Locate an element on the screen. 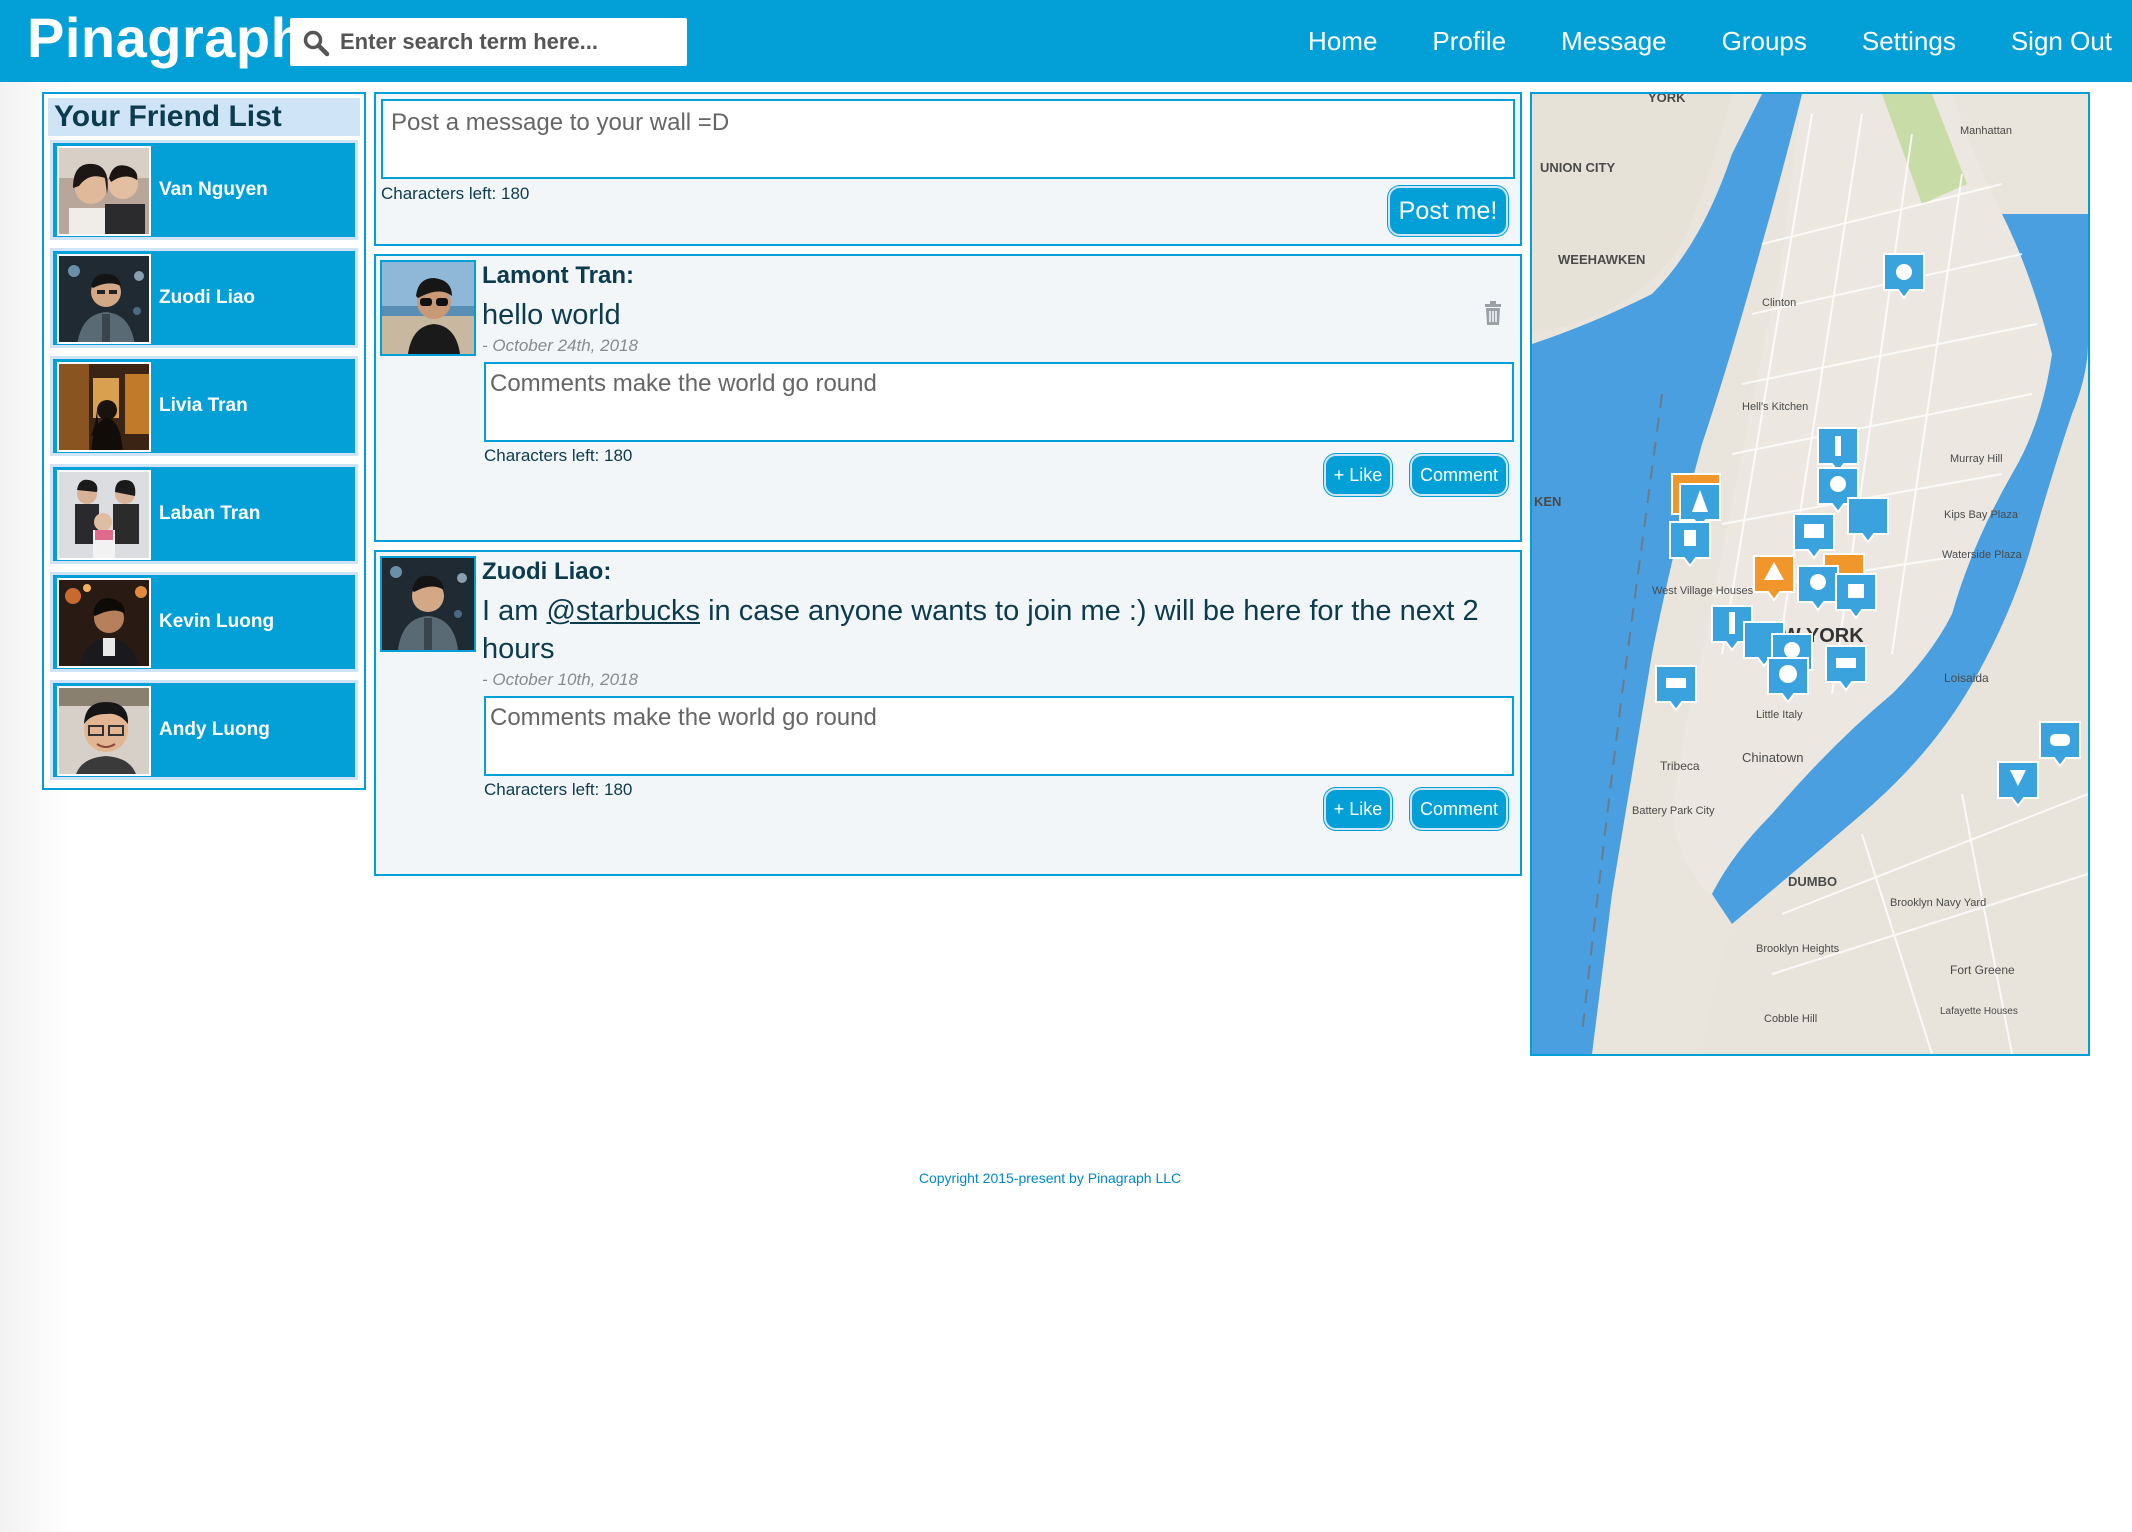 The width and height of the screenshot is (2132, 1532). map-label-navy-yard: Brooklyn Navy Yard is located at coordinates (1938, 903).